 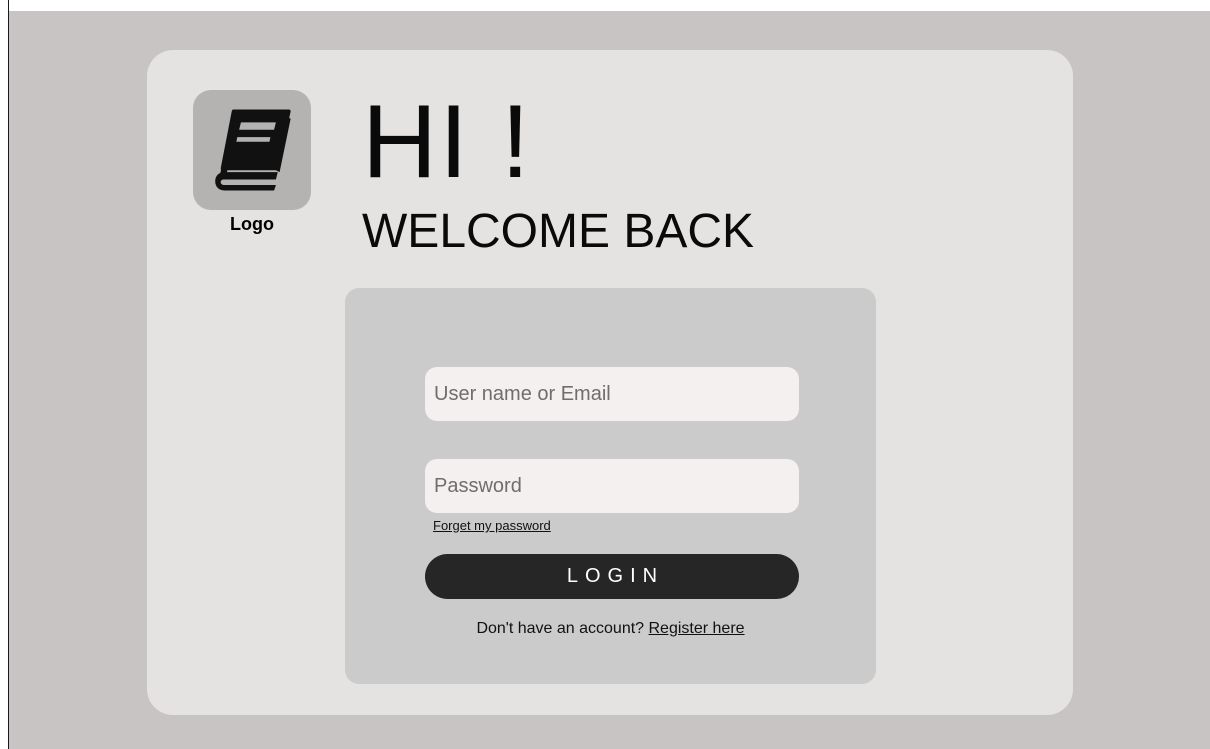 I want to click on logo, so click(x=252, y=150).